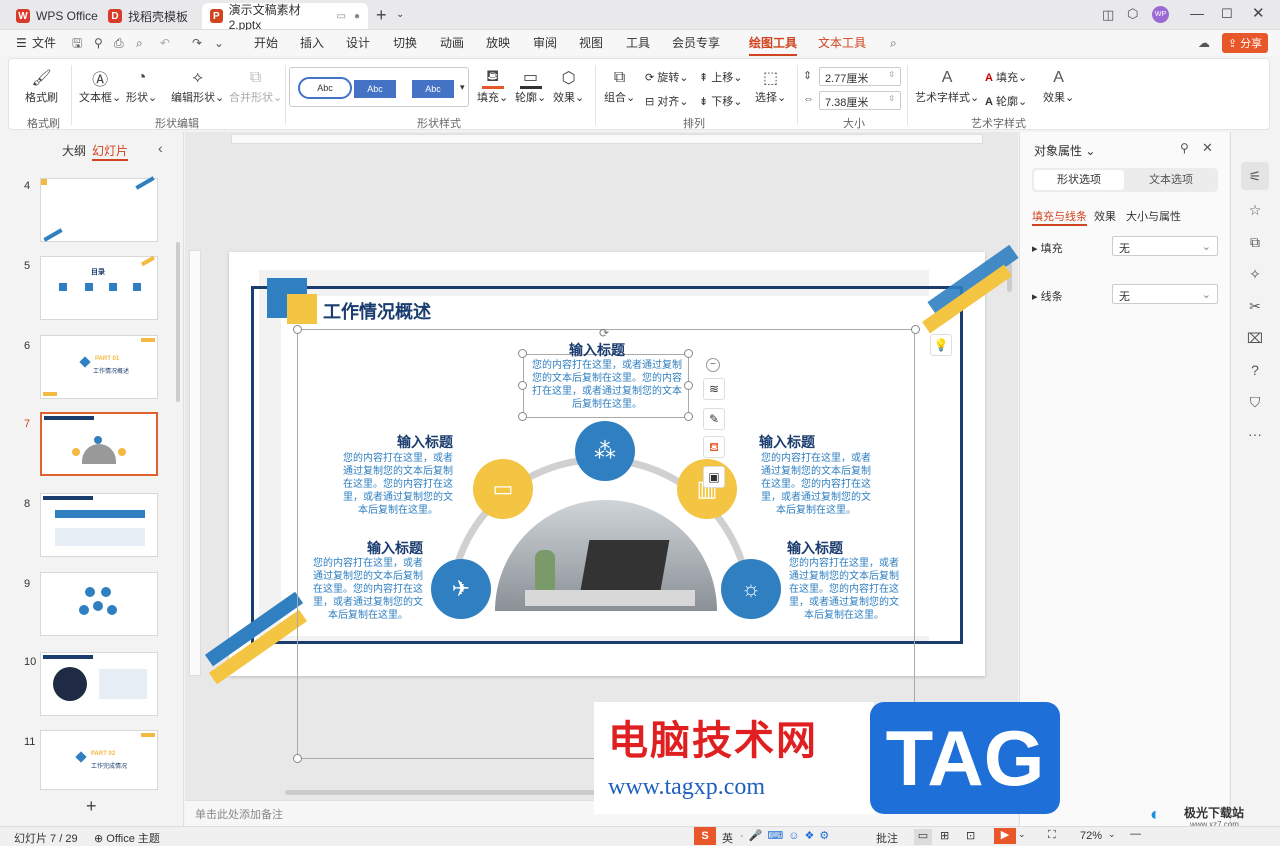  Describe the element at coordinates (41, 86) in the screenshot. I see `format-painter-button: 🖌 格式刷` at that location.